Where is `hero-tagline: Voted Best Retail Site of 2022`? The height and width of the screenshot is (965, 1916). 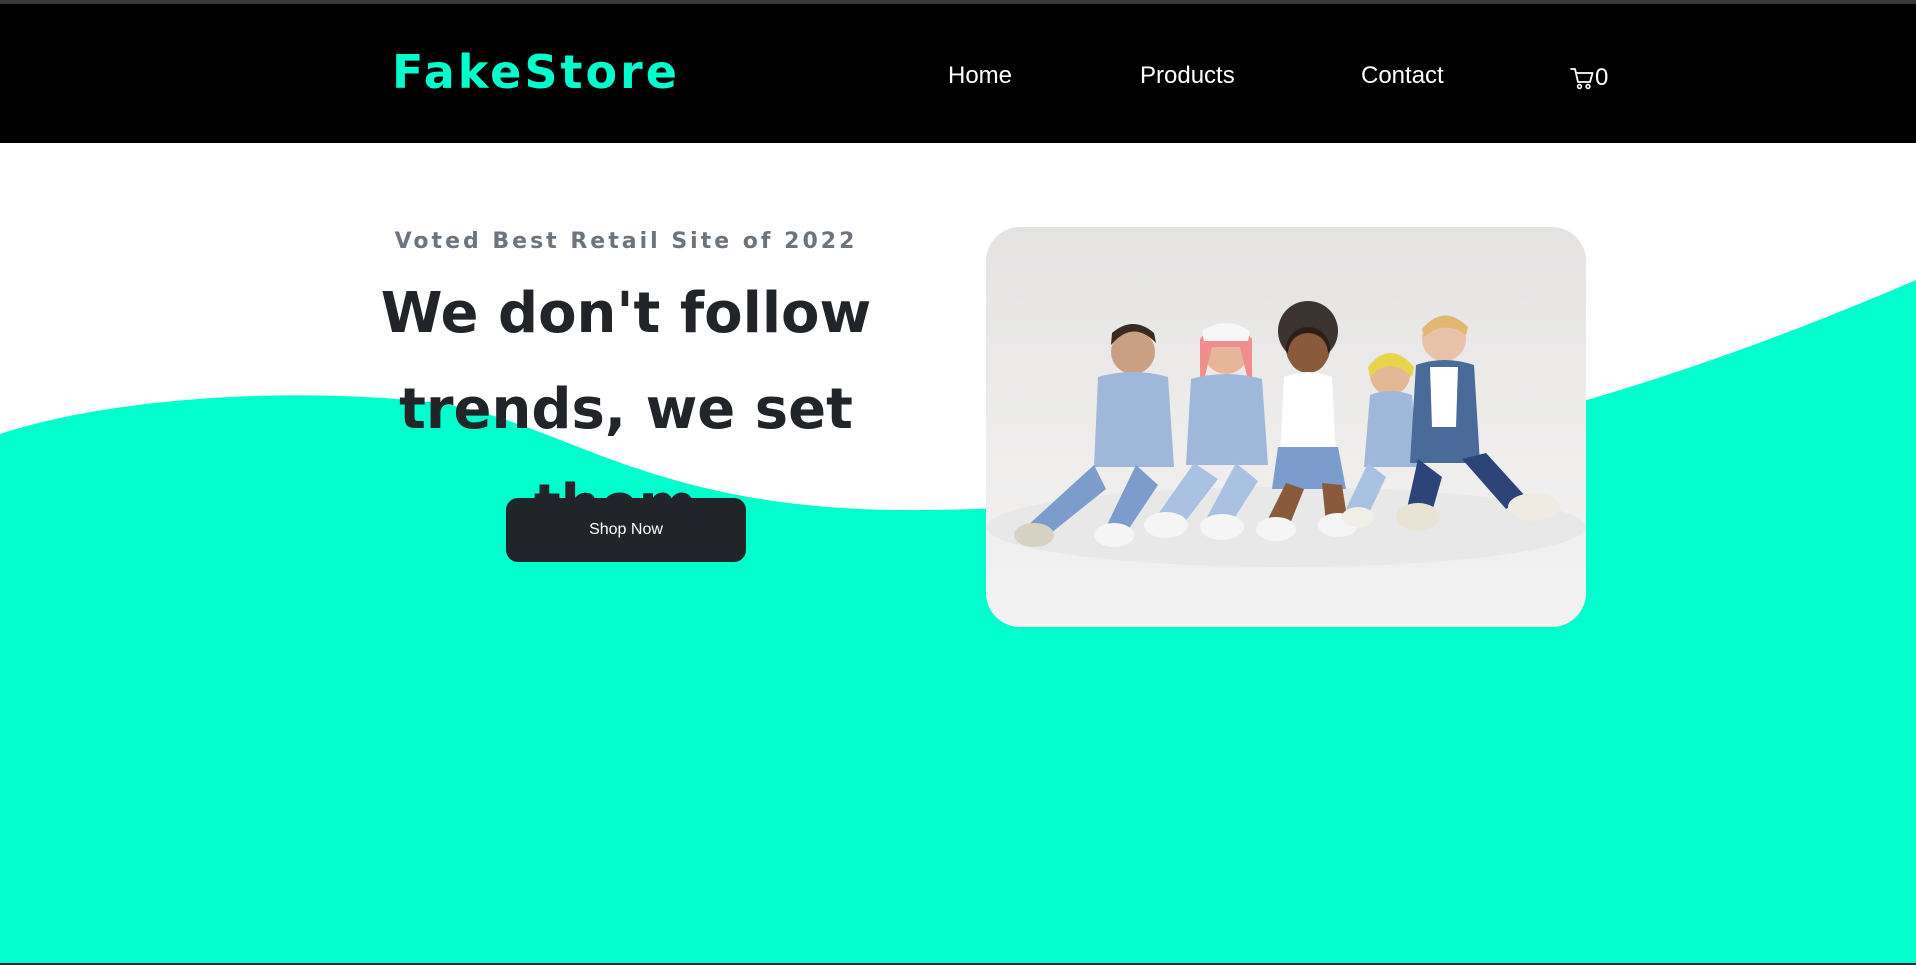 hero-tagline: Voted Best Retail Site of 2022 is located at coordinates (626, 241).